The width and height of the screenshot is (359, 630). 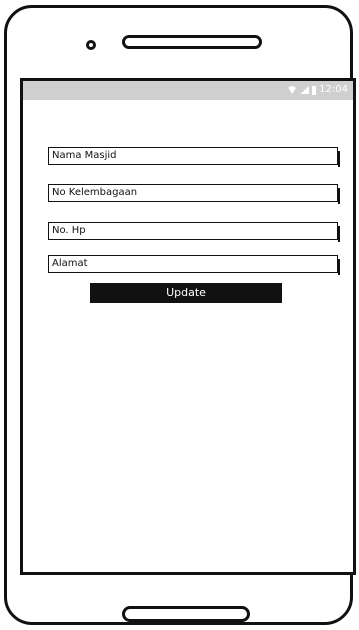 I want to click on wifi-icon, so click(x=292, y=90).